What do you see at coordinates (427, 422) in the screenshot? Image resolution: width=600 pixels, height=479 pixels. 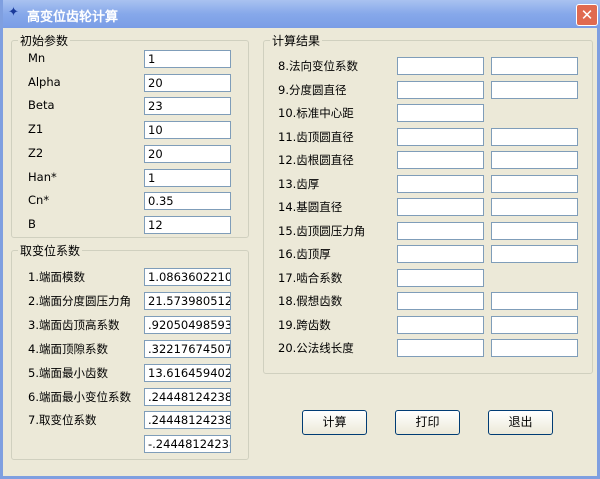 I see `print-button: 打印` at bounding box center [427, 422].